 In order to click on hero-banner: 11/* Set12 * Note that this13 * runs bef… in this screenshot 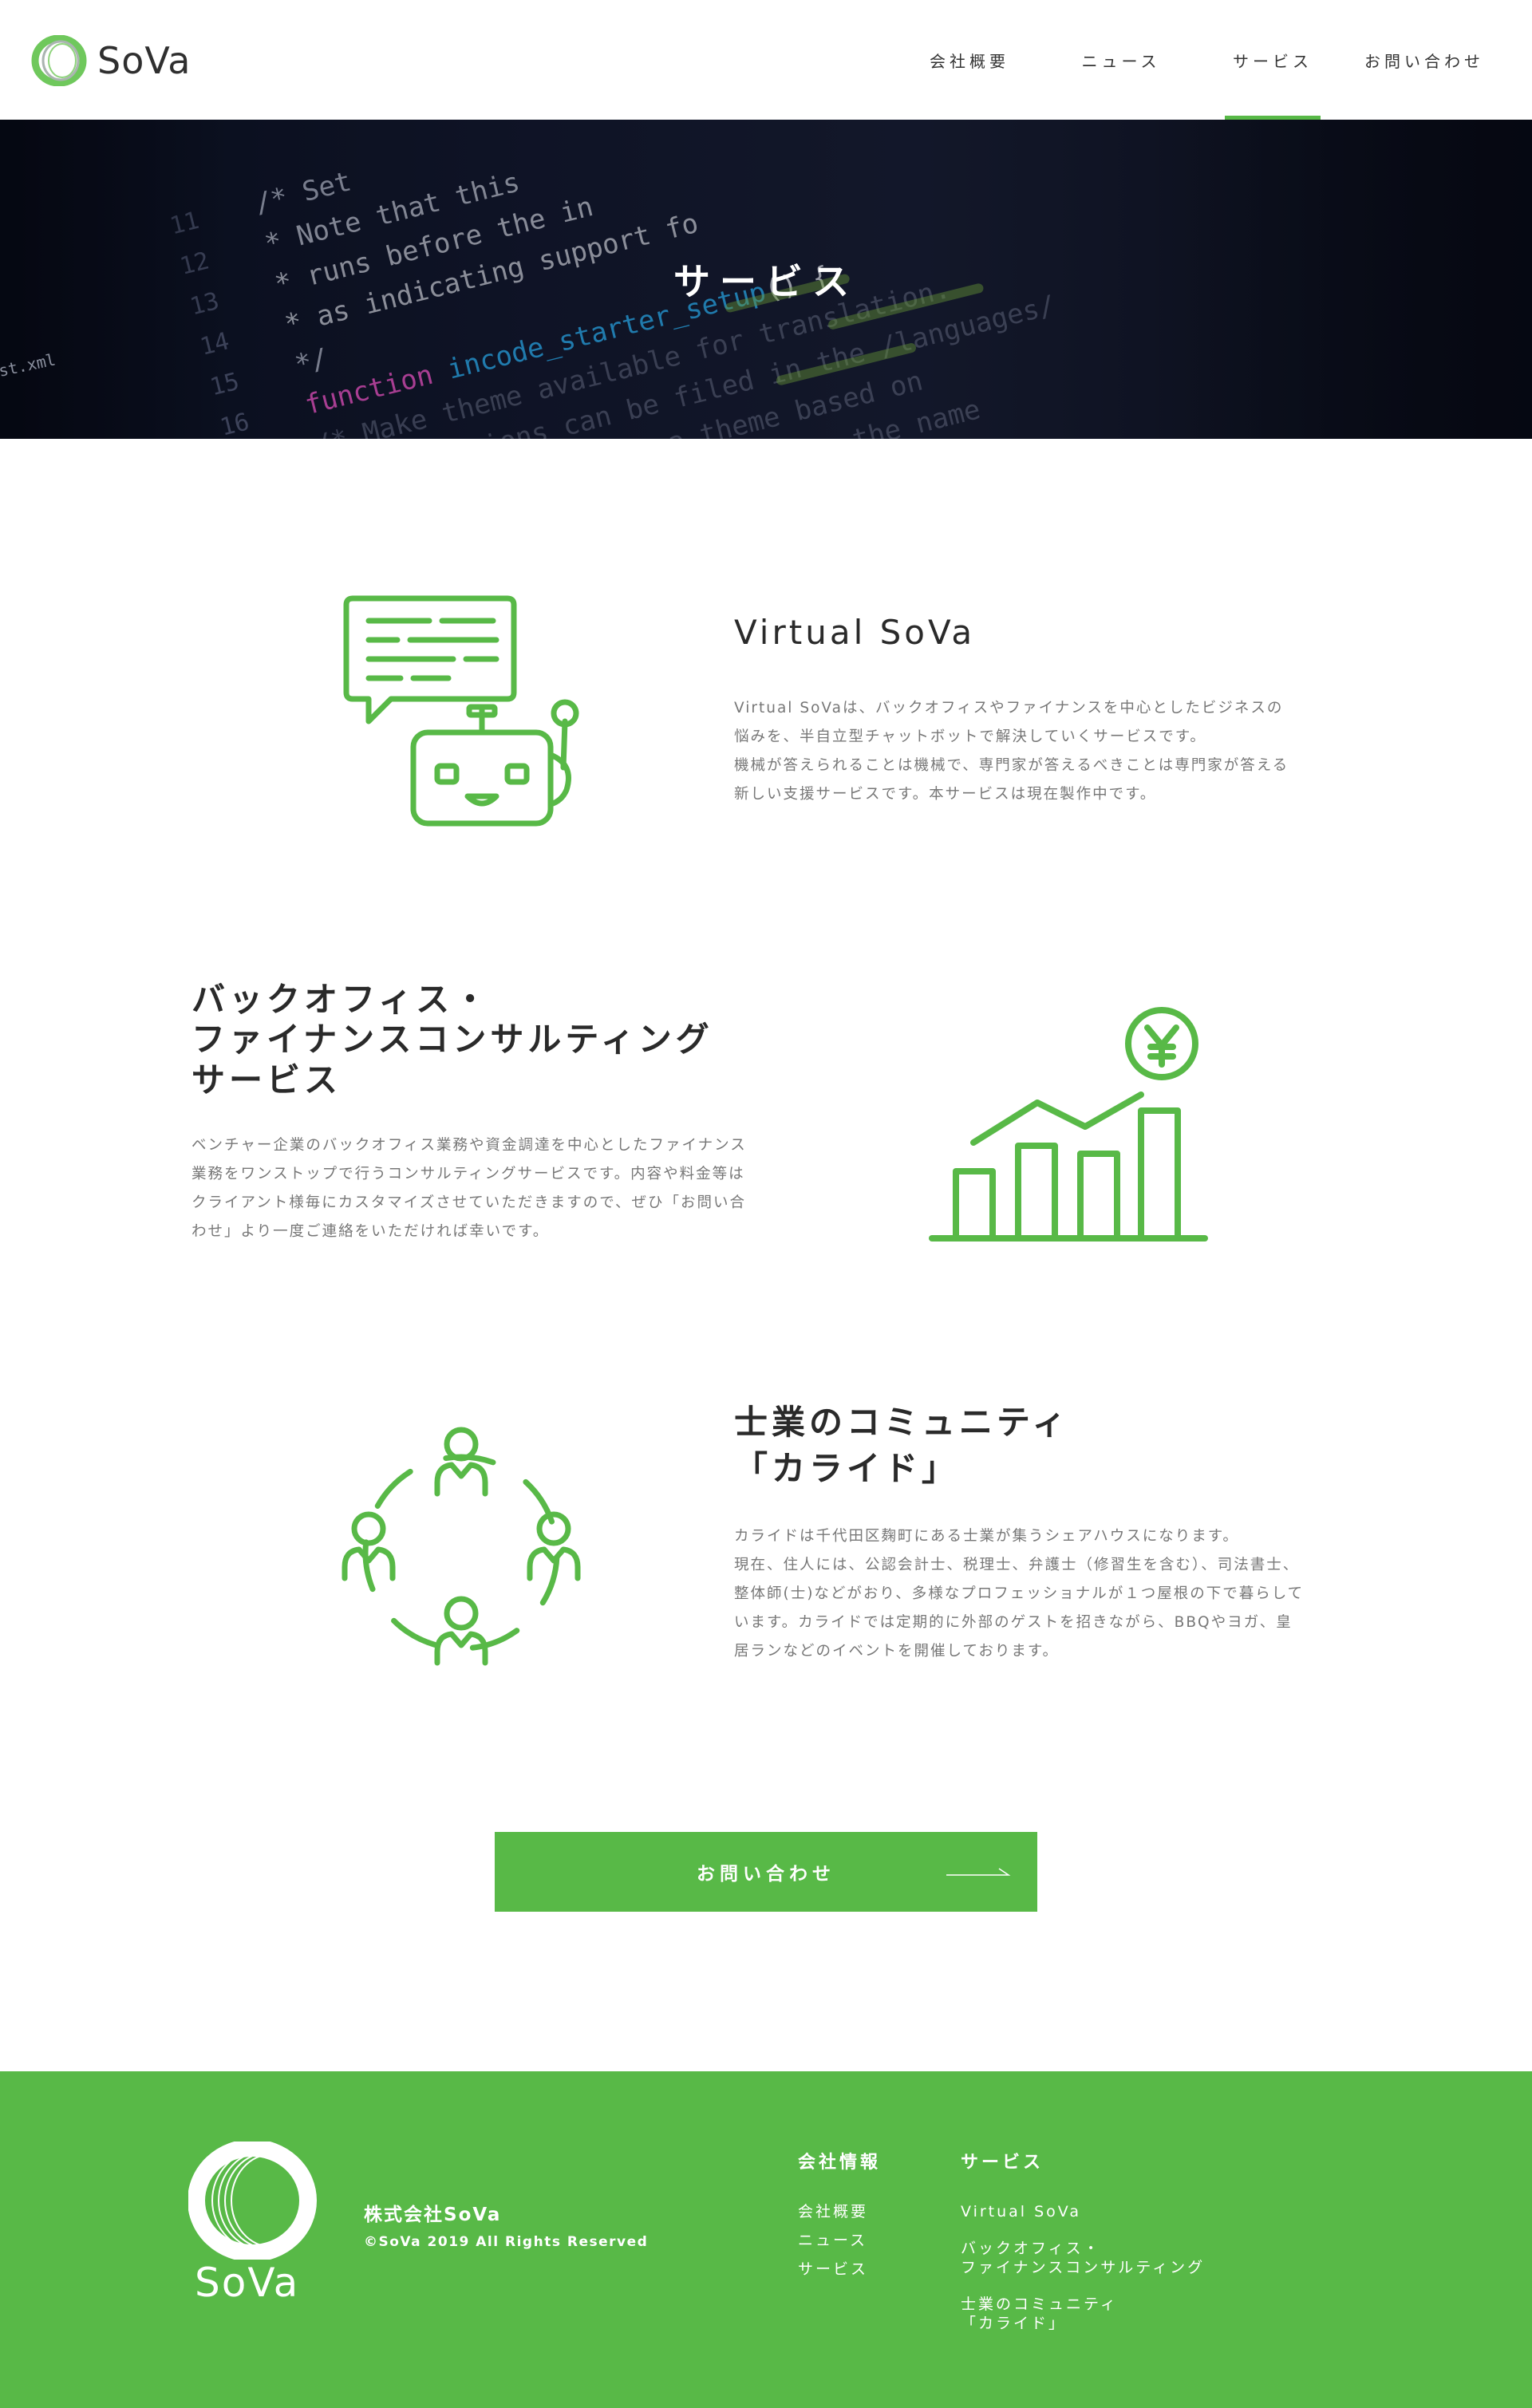, I will do `click(766, 279)`.